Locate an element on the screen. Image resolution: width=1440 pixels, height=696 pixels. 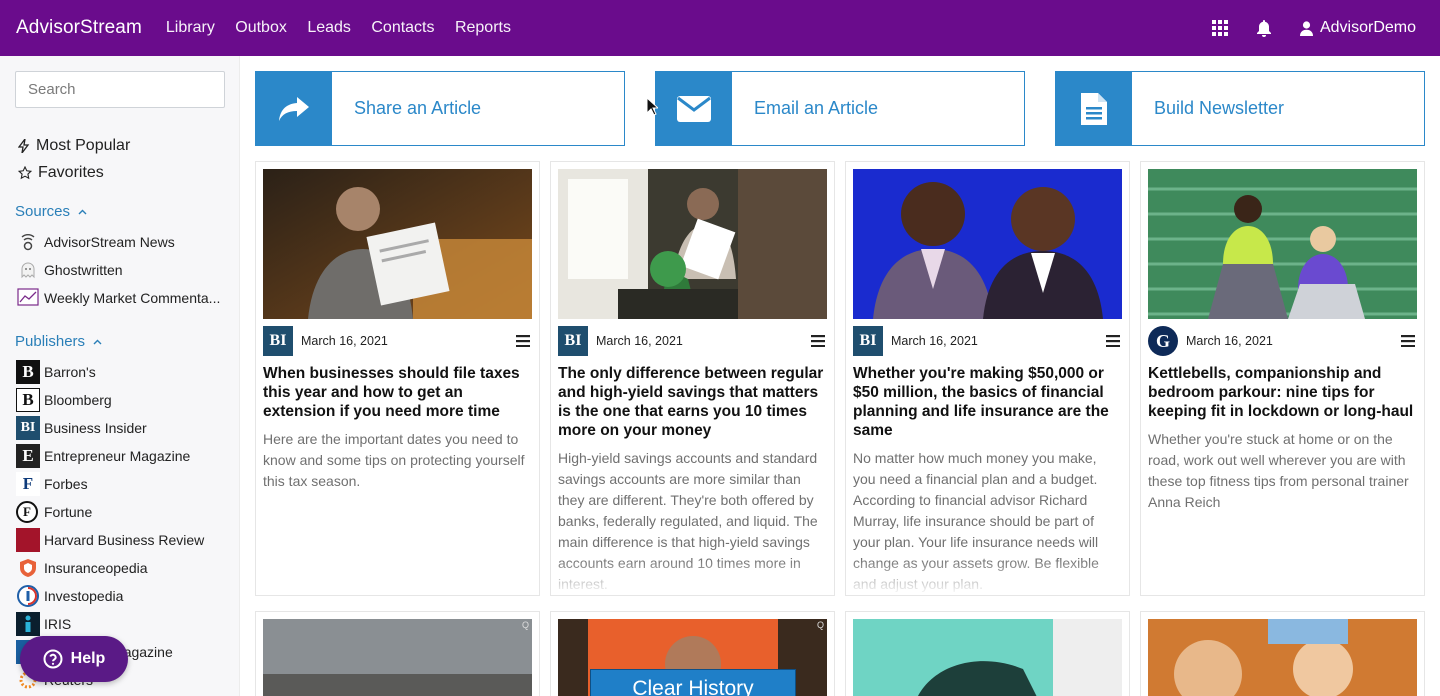
publishers-toggle: Publishers is located at coordinates (58, 341).